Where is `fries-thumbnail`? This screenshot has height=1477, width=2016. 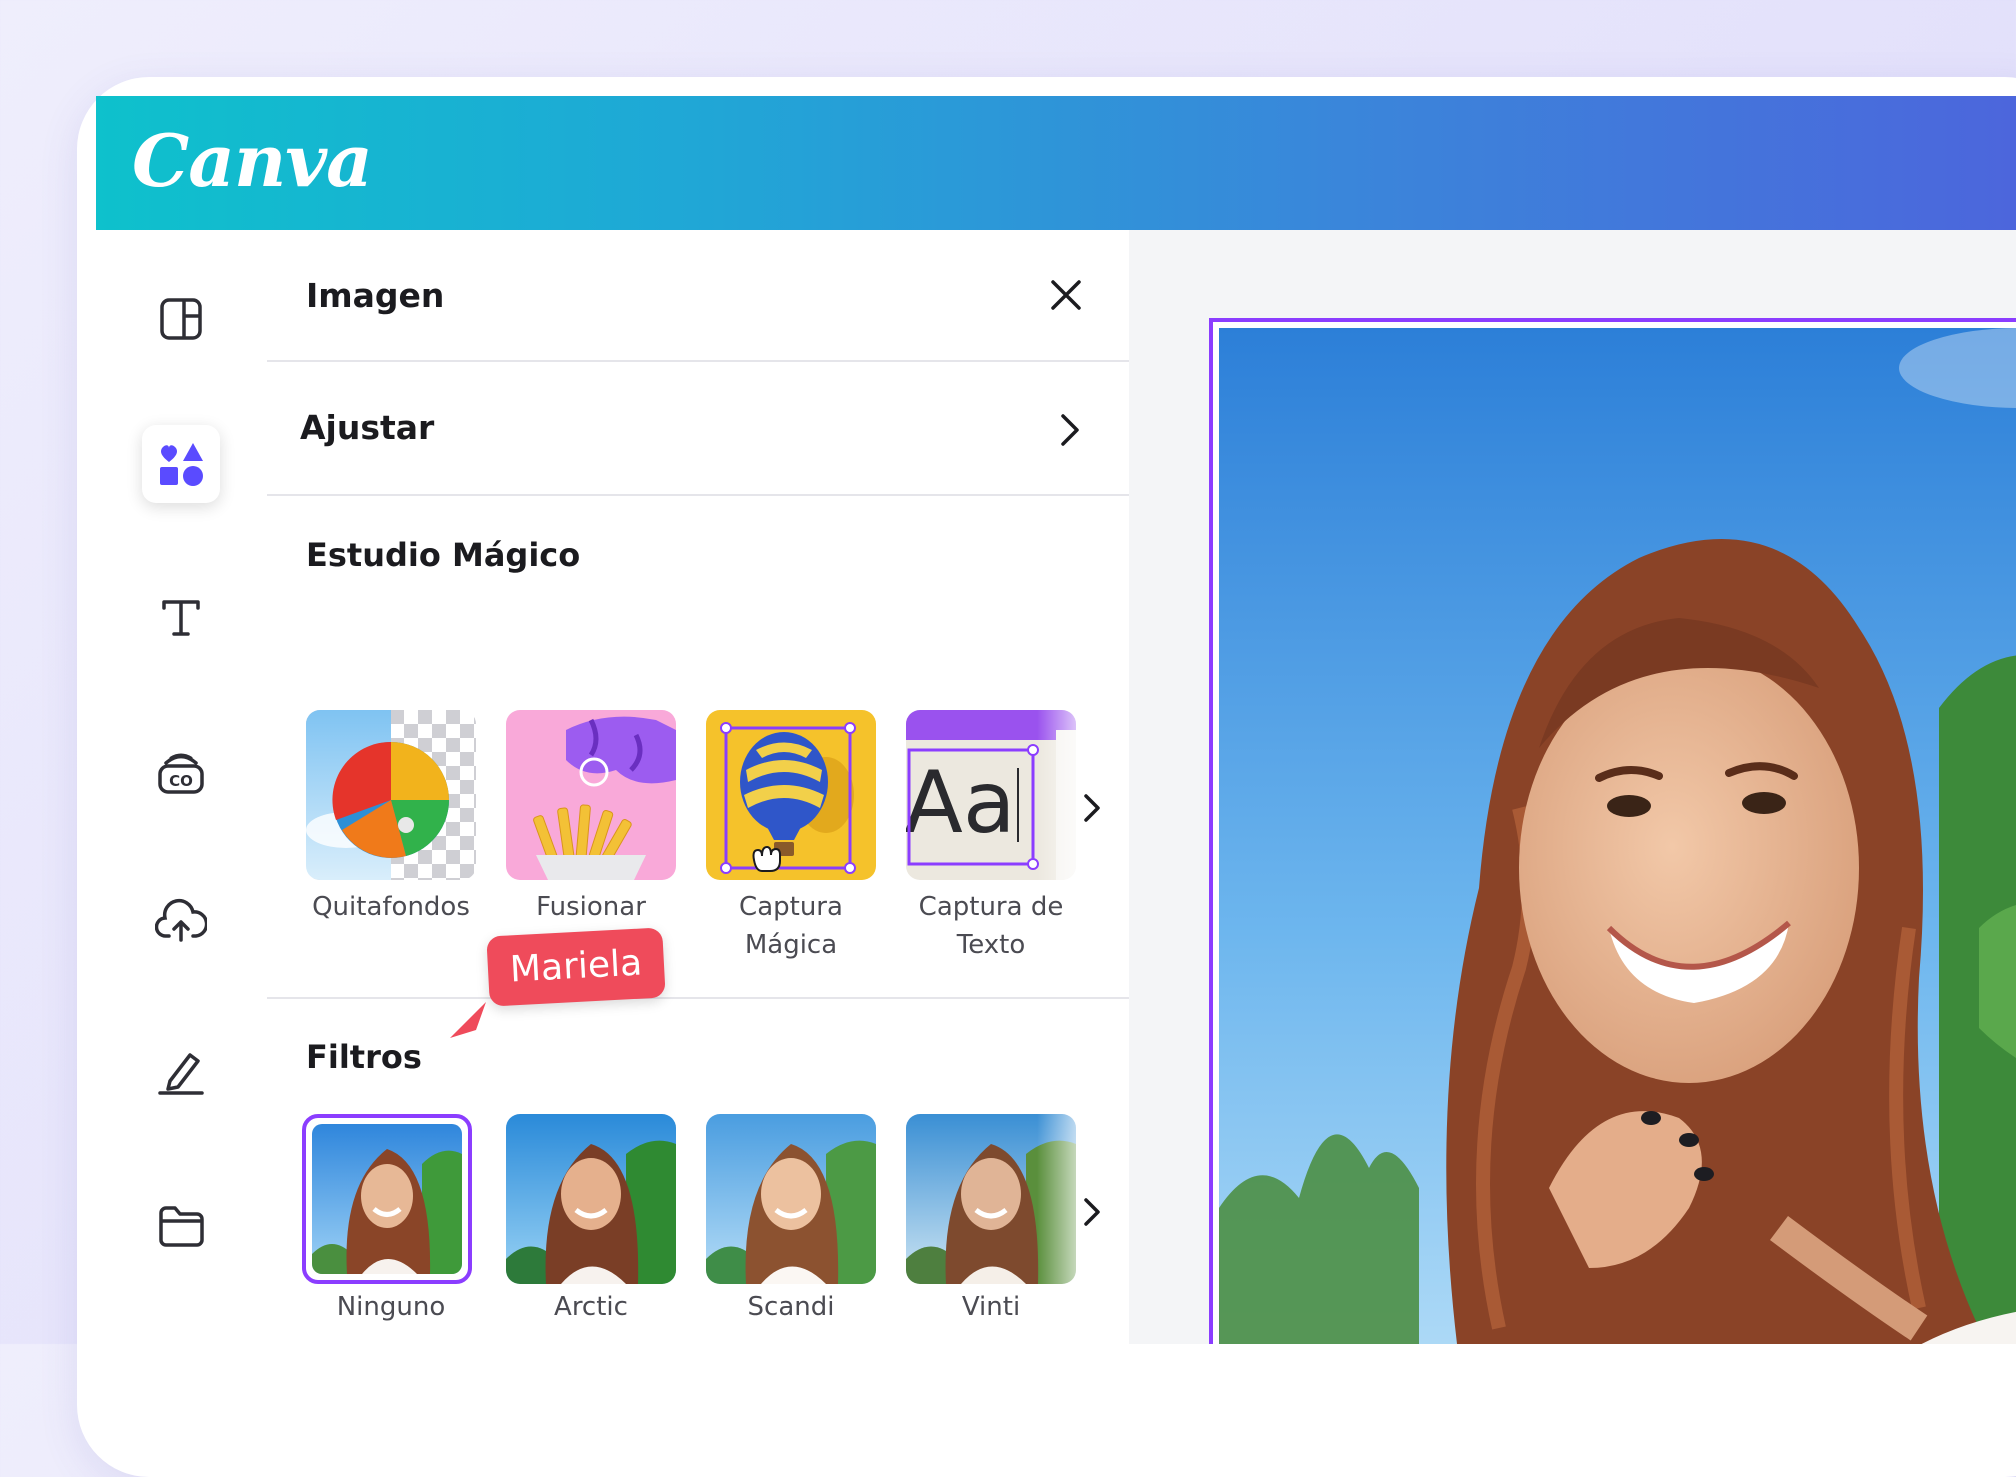 fries-thumbnail is located at coordinates (591, 795).